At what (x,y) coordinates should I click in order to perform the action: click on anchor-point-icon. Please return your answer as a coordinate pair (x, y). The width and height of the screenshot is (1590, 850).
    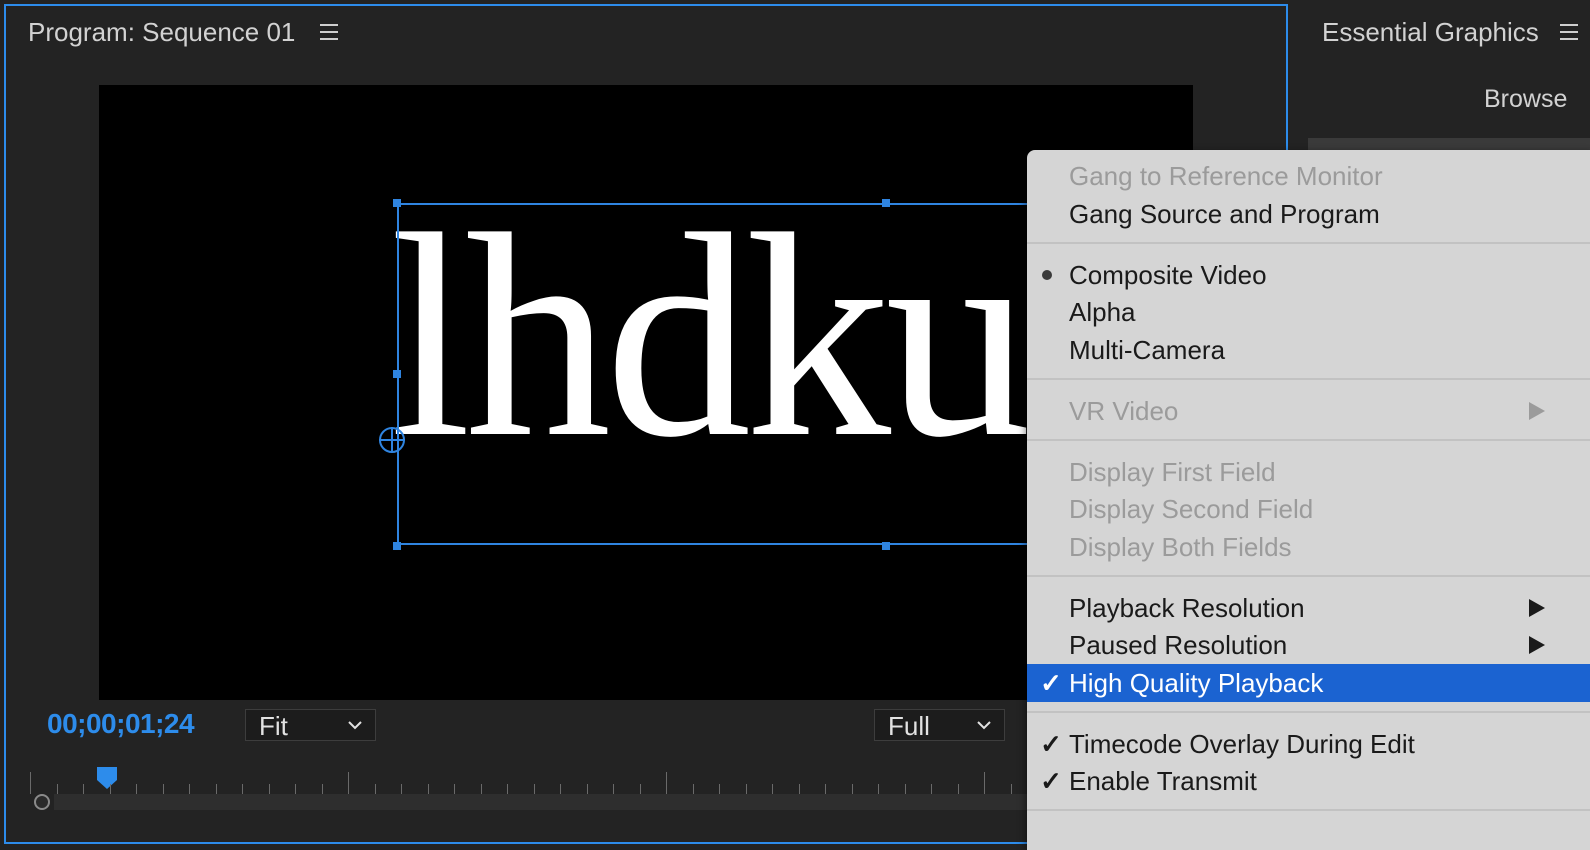
    Looking at the image, I should click on (392, 440).